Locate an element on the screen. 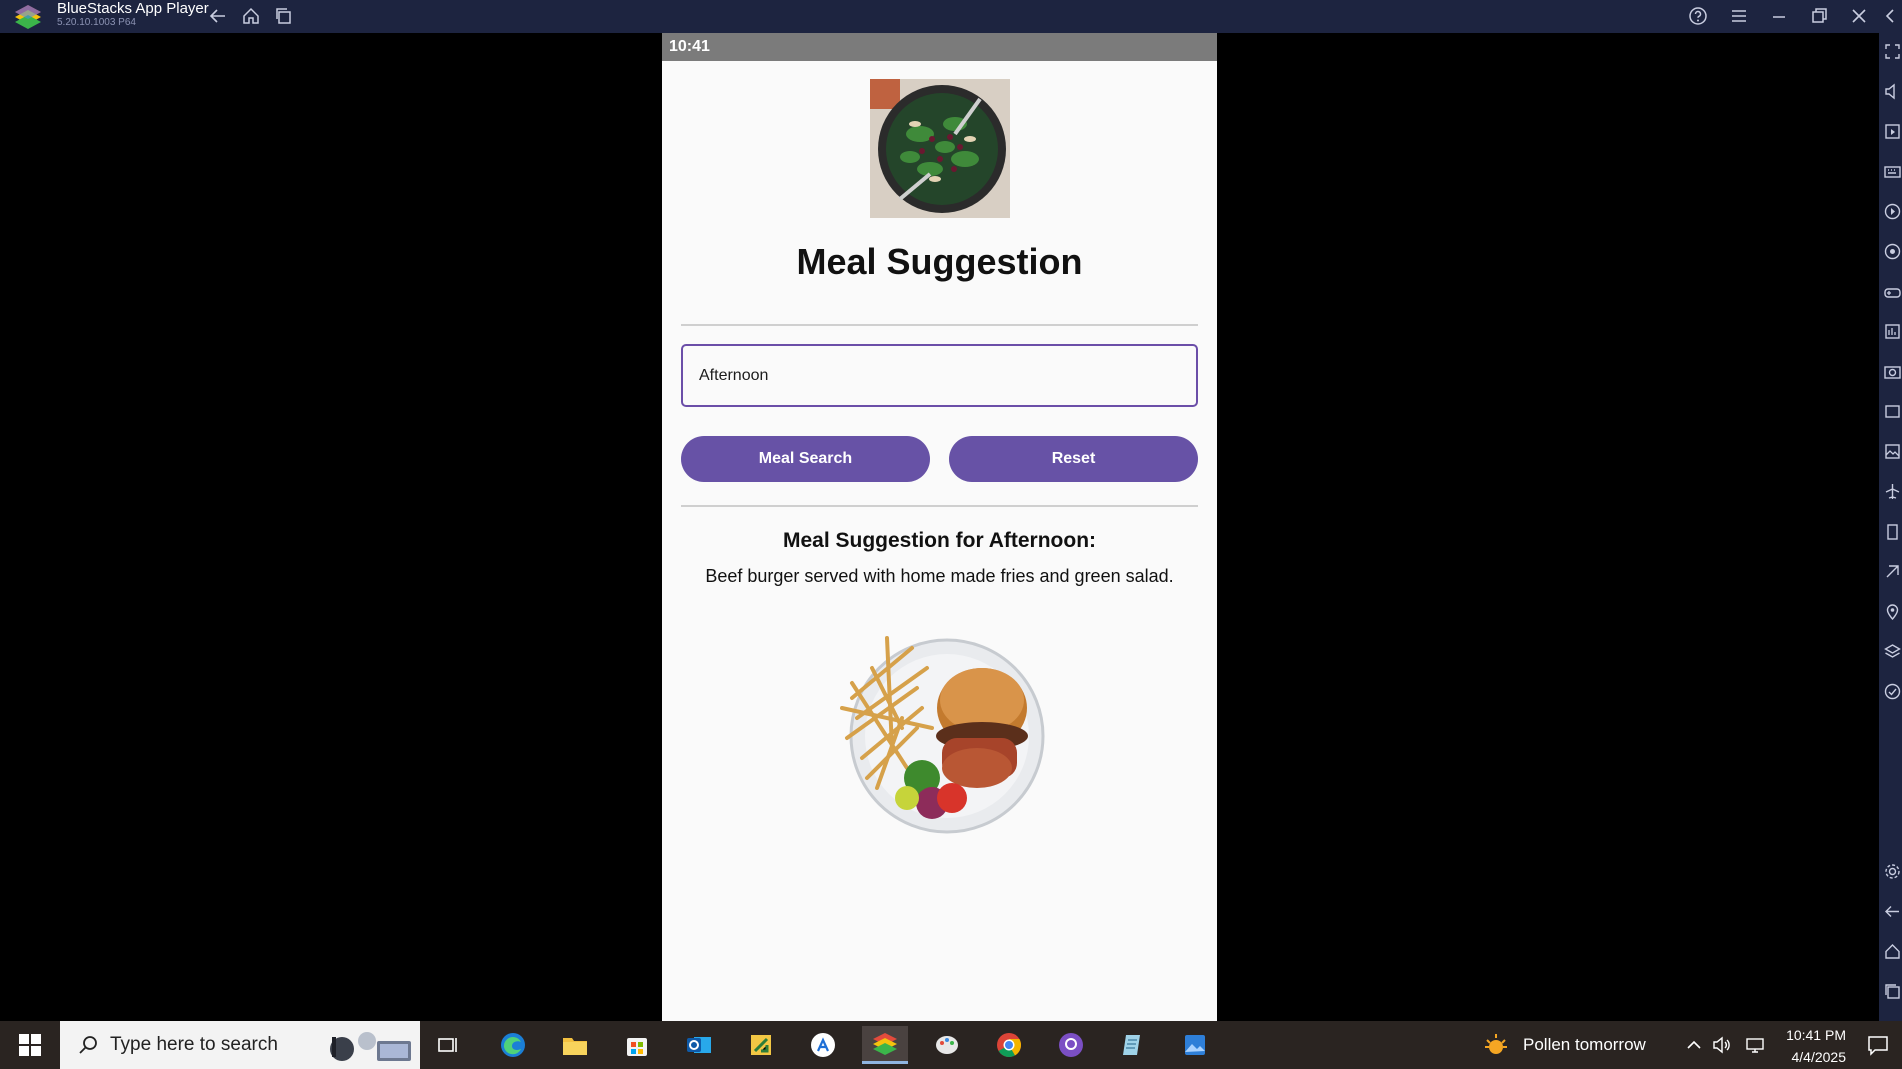  minimize-icon is located at coordinates (1779, 17).